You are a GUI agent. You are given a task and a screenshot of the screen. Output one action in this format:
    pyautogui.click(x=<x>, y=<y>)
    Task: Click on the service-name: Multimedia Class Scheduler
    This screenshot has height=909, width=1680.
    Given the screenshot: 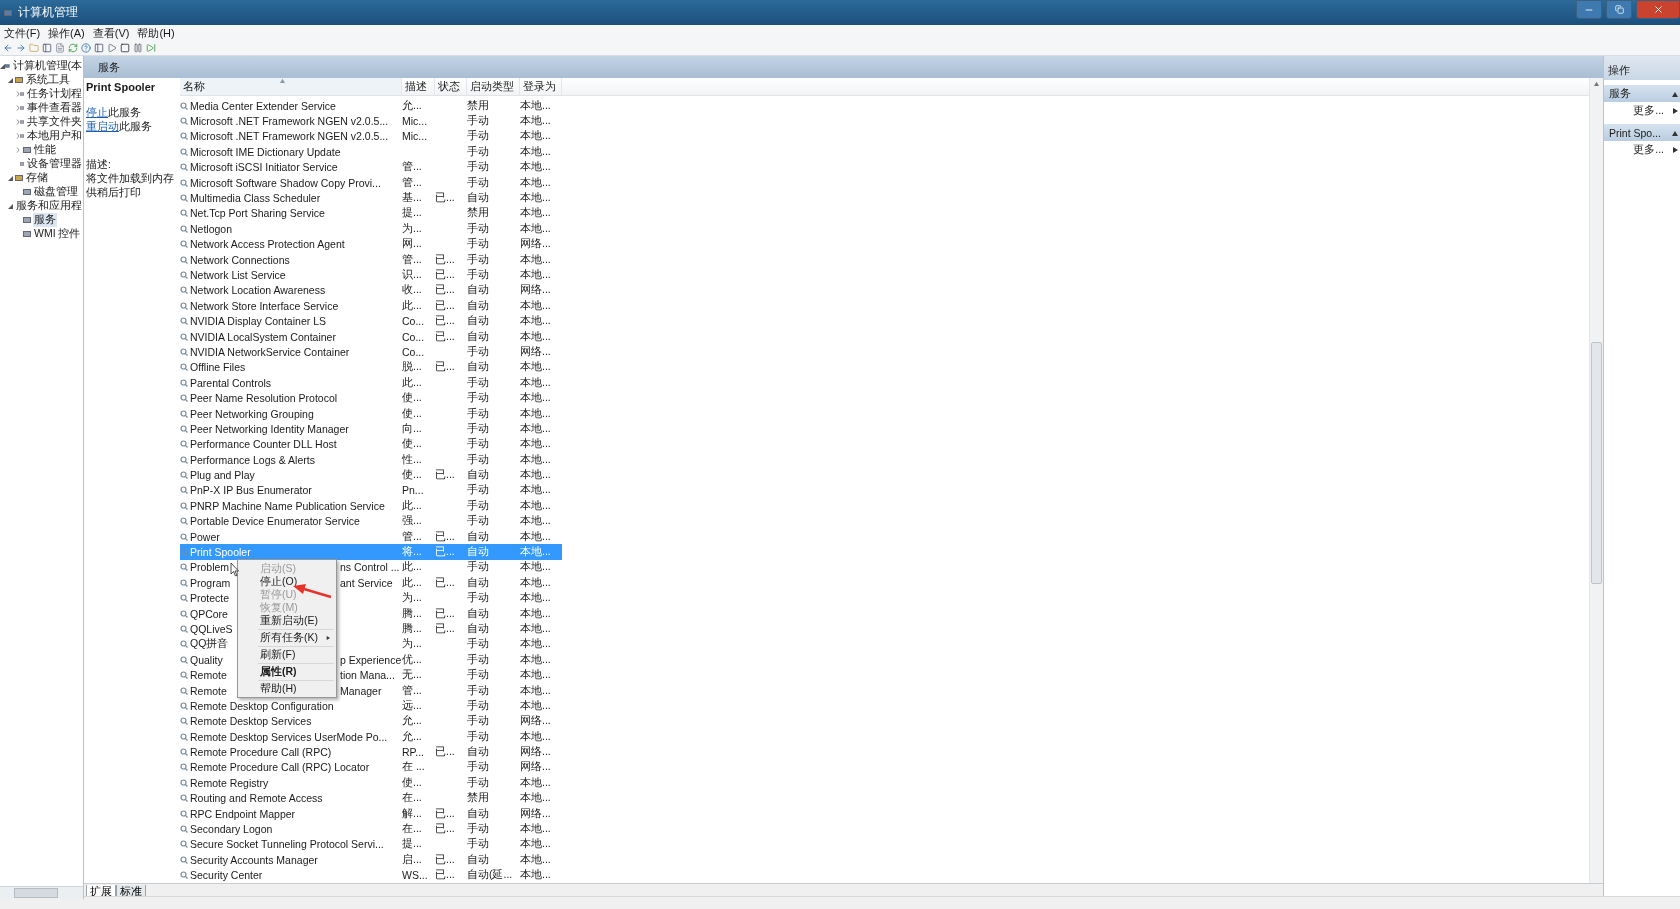 What is the action you would take?
    pyautogui.click(x=255, y=198)
    